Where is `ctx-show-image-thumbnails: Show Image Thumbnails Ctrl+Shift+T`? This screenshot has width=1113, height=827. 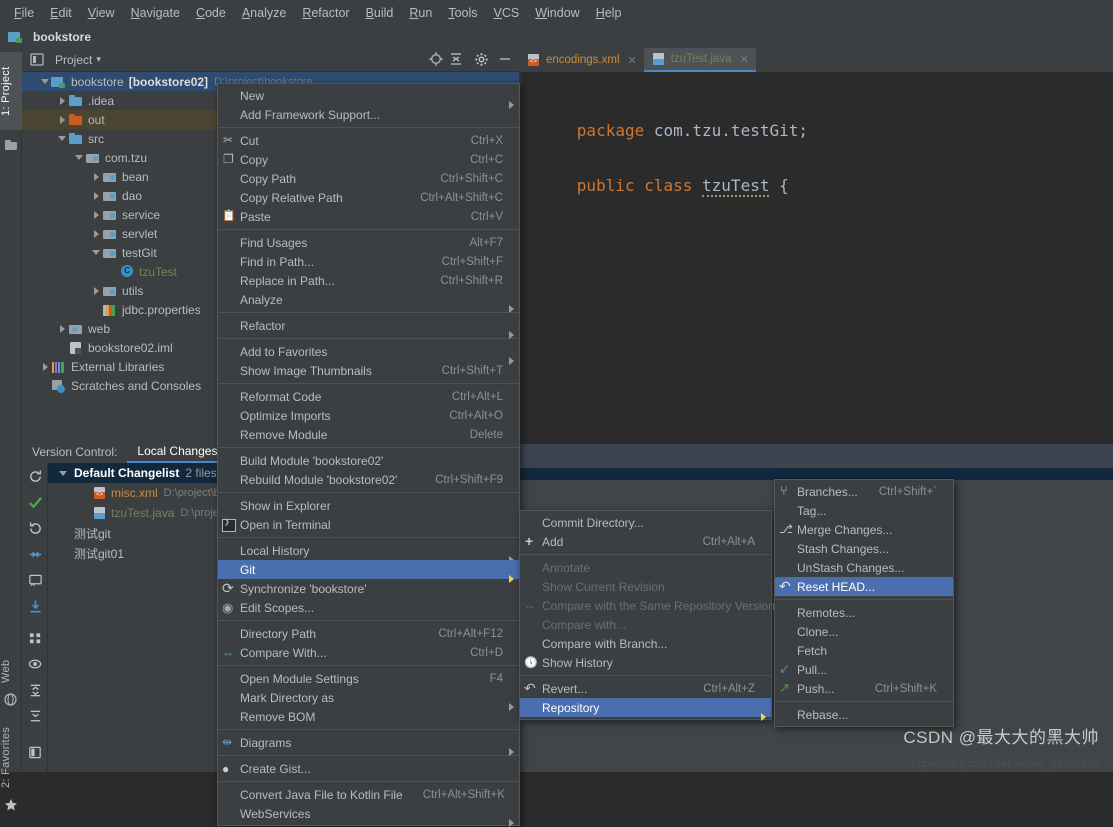 ctx-show-image-thumbnails: Show Image Thumbnails Ctrl+Shift+T is located at coordinates (368, 370).